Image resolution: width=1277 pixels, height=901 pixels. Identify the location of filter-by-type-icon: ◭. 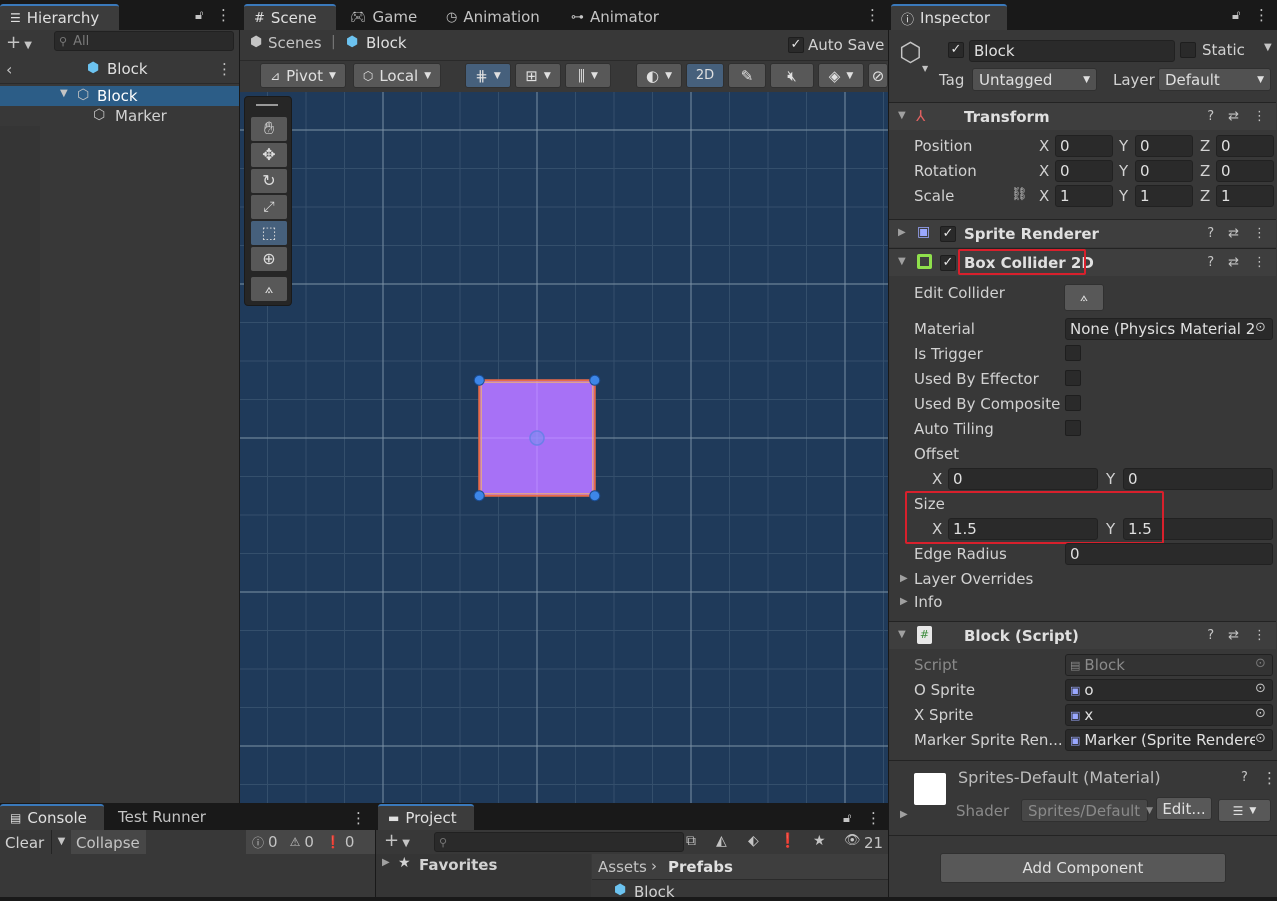
(721, 841).